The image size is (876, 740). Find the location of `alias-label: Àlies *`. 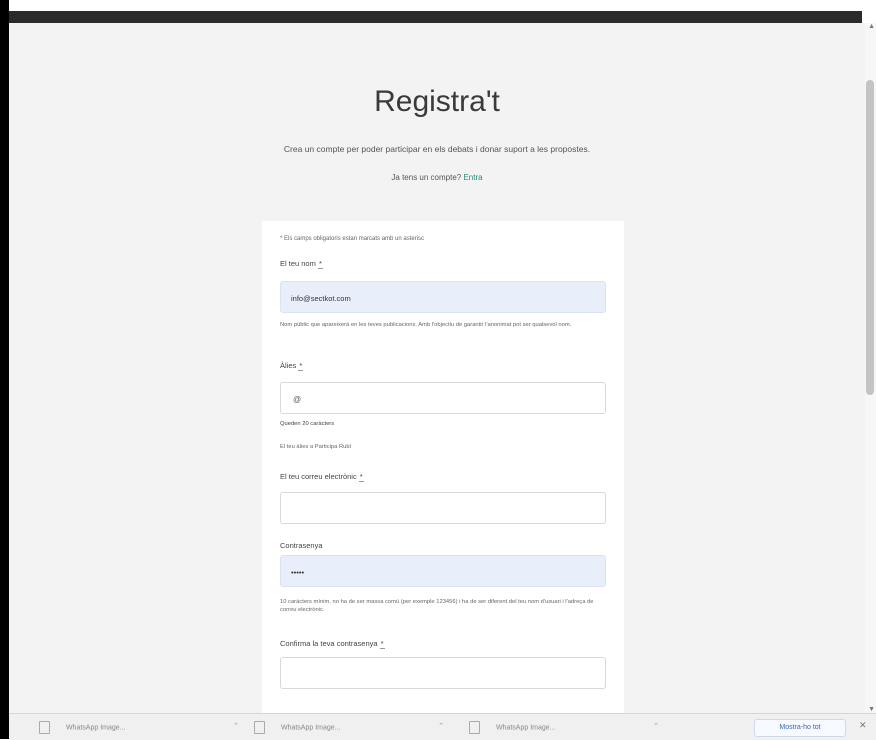

alias-label: Àlies * is located at coordinates (443, 366).